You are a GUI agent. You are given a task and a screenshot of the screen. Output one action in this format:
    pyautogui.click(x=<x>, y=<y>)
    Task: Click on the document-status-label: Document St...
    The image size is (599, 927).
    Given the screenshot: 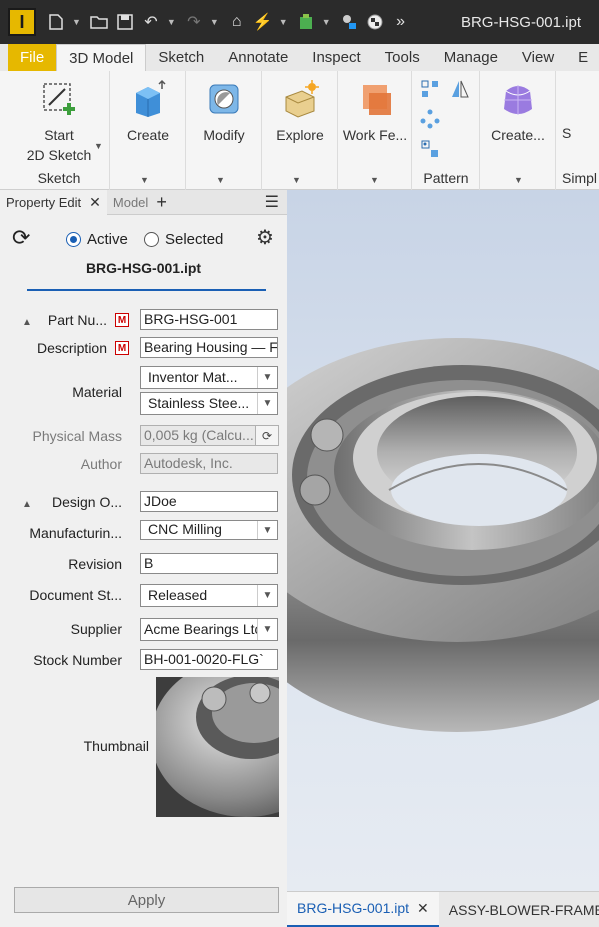 What is the action you would take?
    pyautogui.click(x=75, y=595)
    